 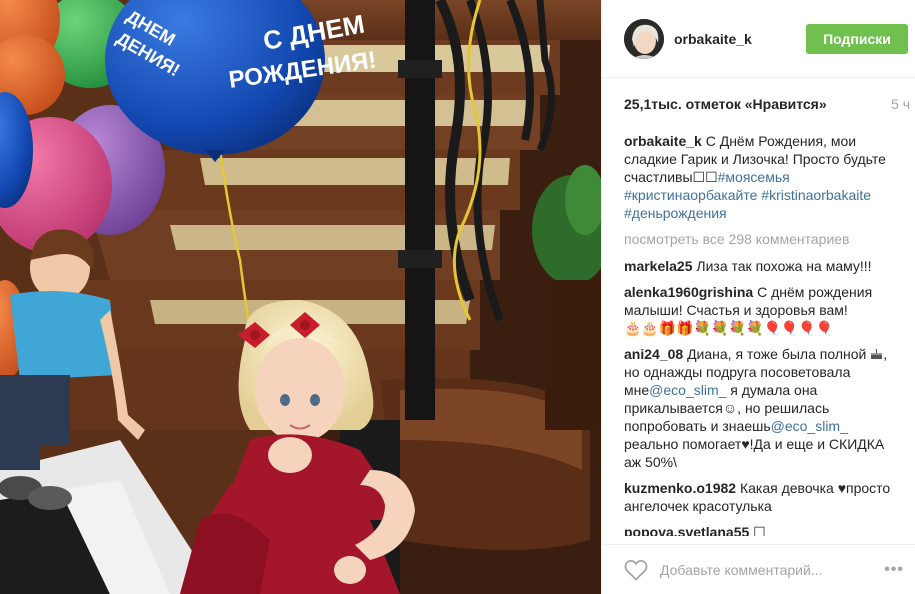 I want to click on comment-username: popova.svetlana55, so click(x=686, y=530).